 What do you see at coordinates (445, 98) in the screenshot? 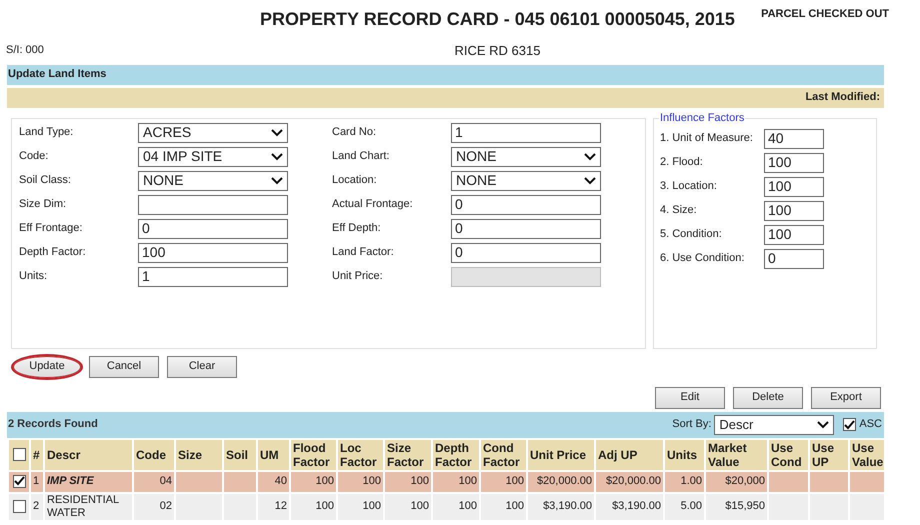
I see `last-modified-bar: Last Modified:` at bounding box center [445, 98].